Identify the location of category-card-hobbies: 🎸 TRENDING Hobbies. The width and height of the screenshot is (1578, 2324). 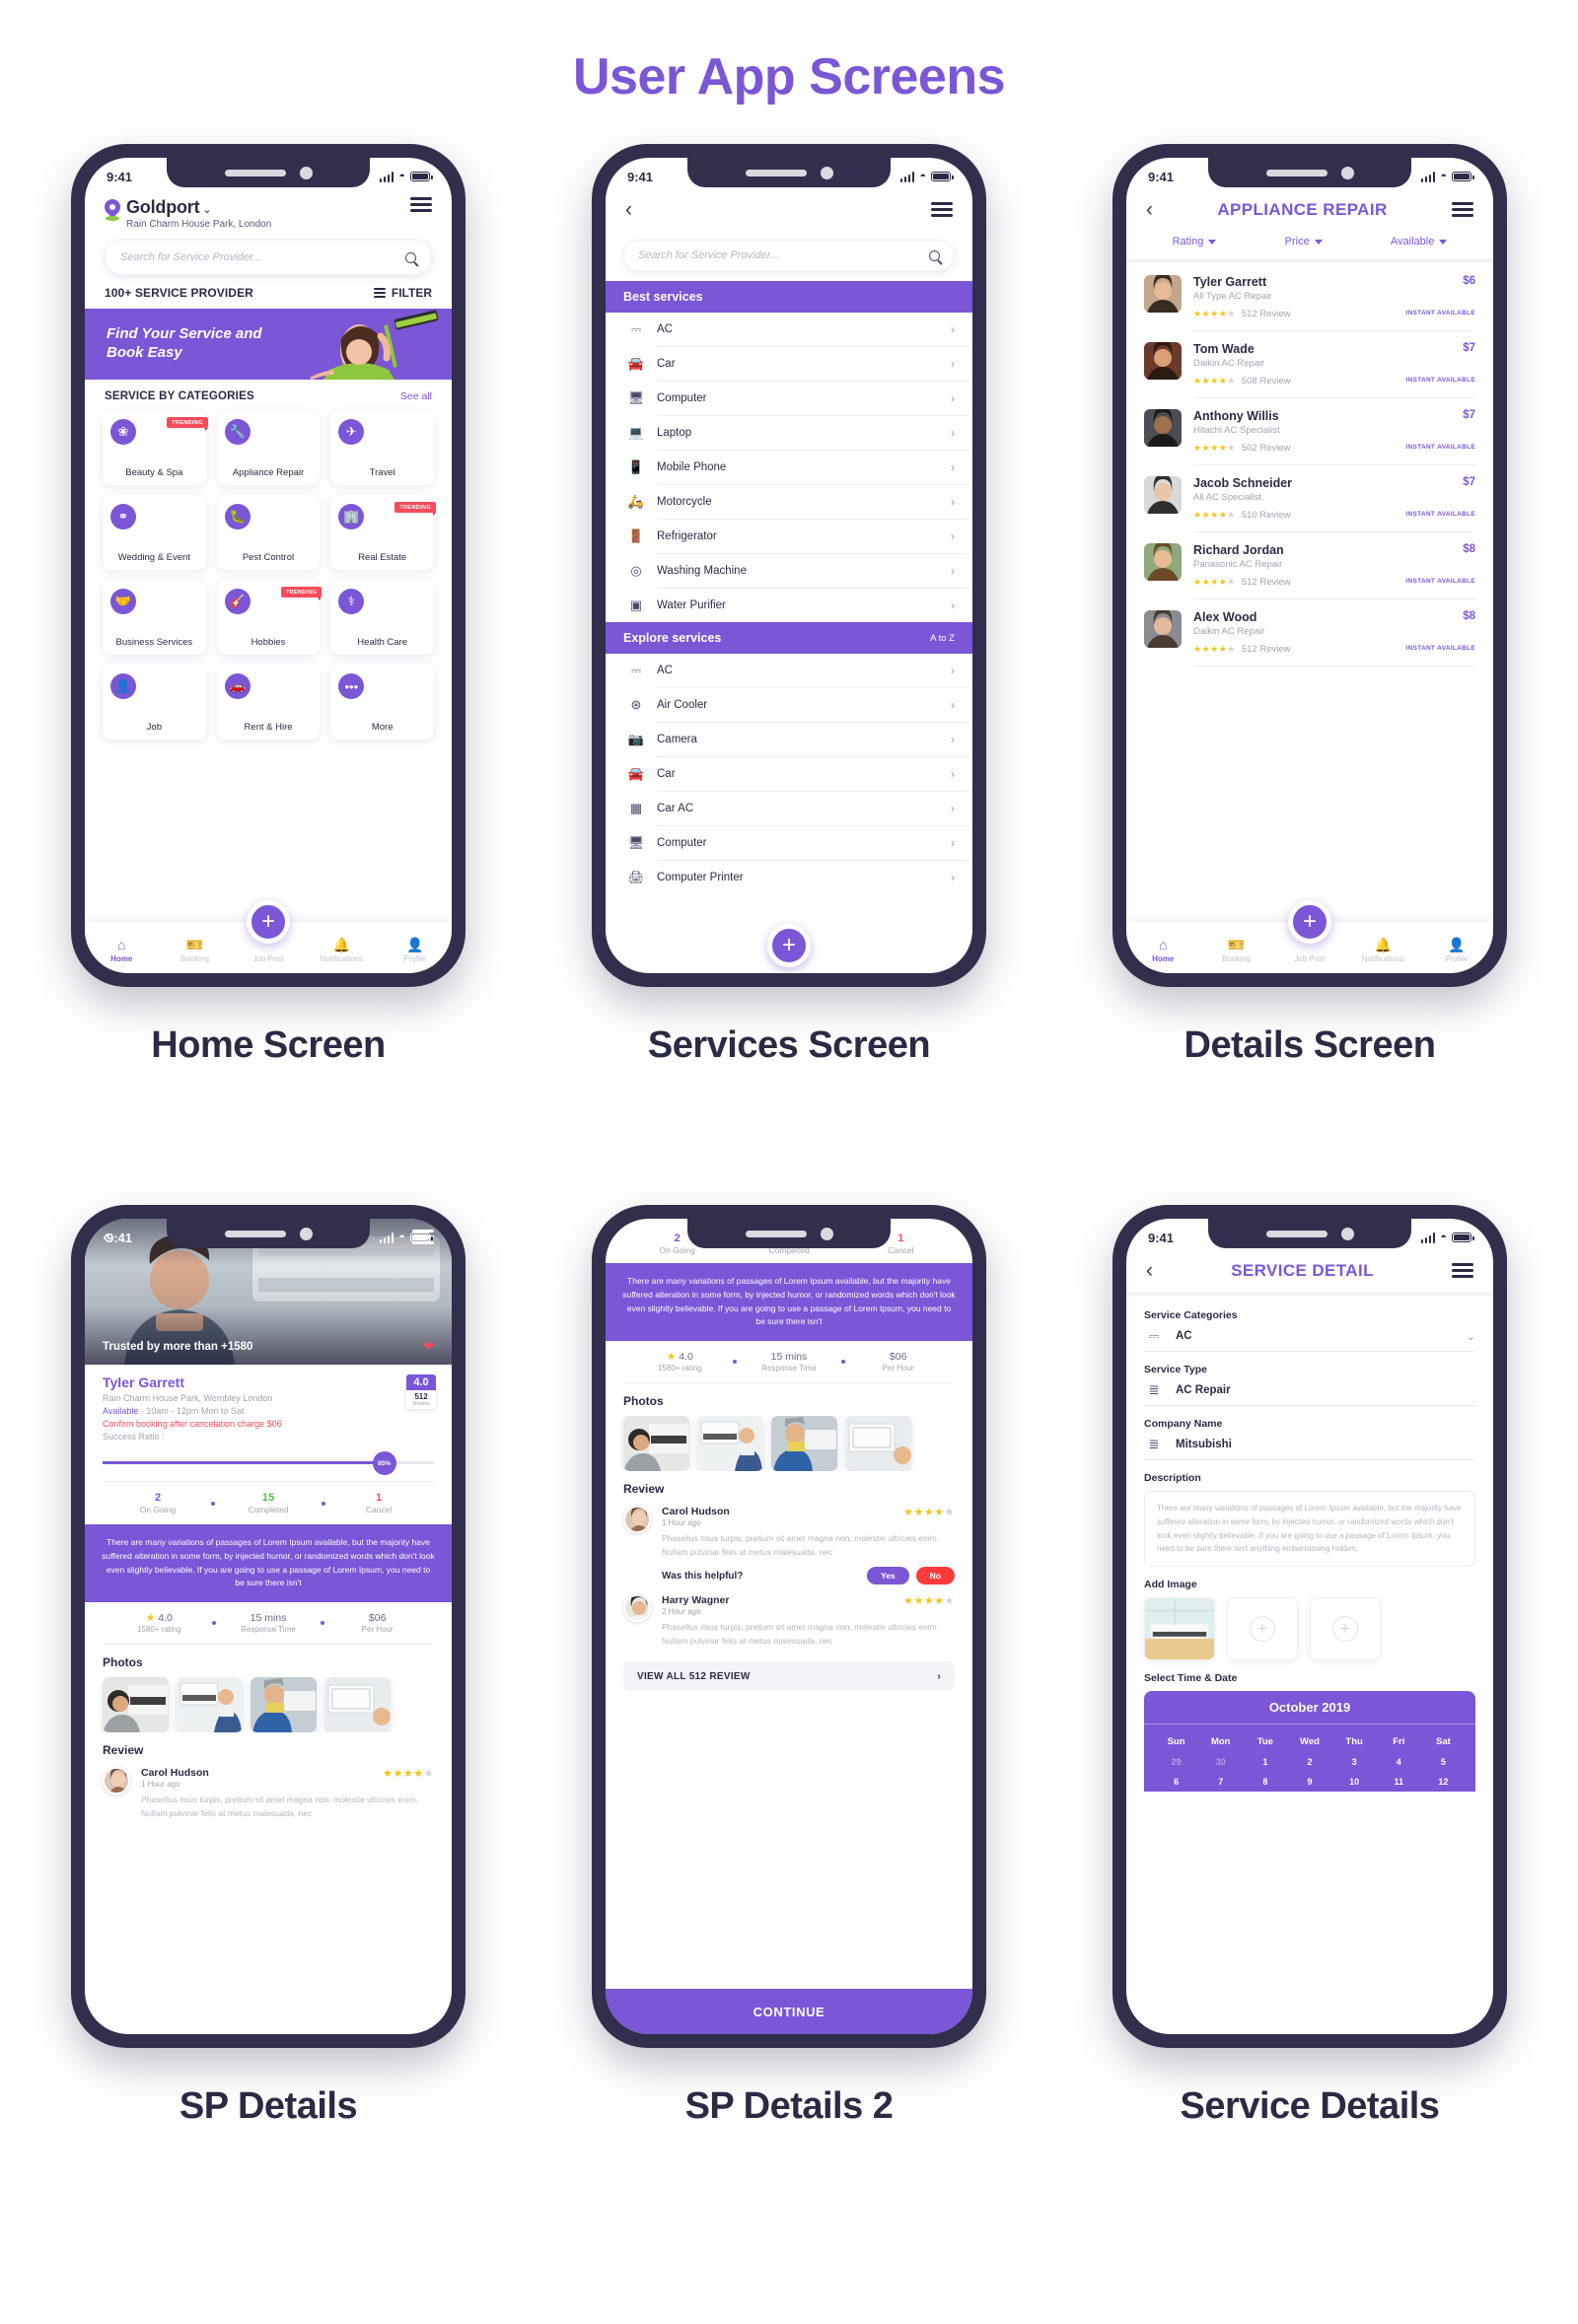
(269, 617).